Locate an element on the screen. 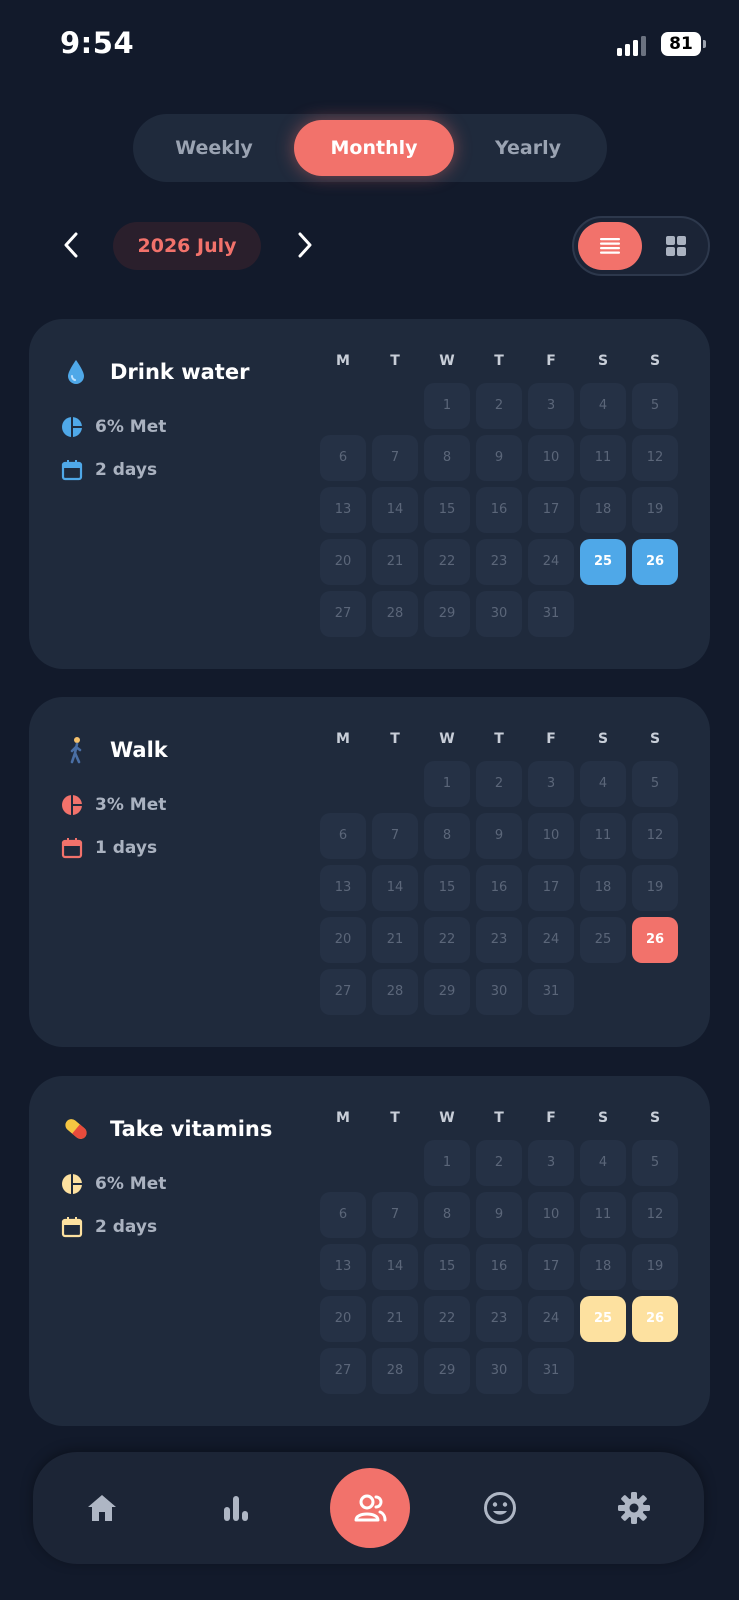 This screenshot has height=1600, width=739. chevron-right-icon is located at coordinates (304, 245).